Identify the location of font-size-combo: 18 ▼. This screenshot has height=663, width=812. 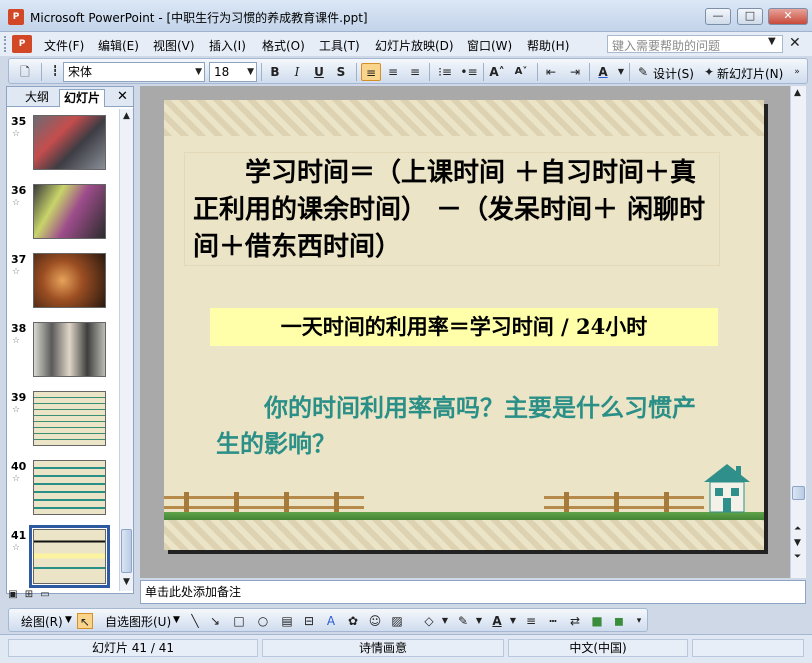
(233, 72).